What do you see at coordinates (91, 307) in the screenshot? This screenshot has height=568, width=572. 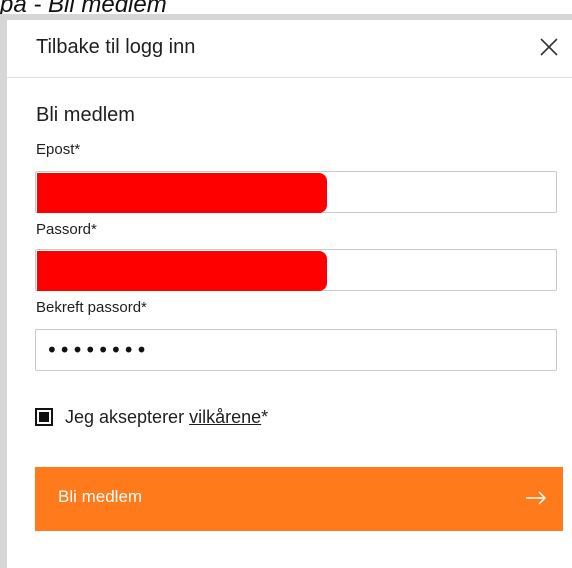 I see `confirm-password-label: Bekreft passord*` at bounding box center [91, 307].